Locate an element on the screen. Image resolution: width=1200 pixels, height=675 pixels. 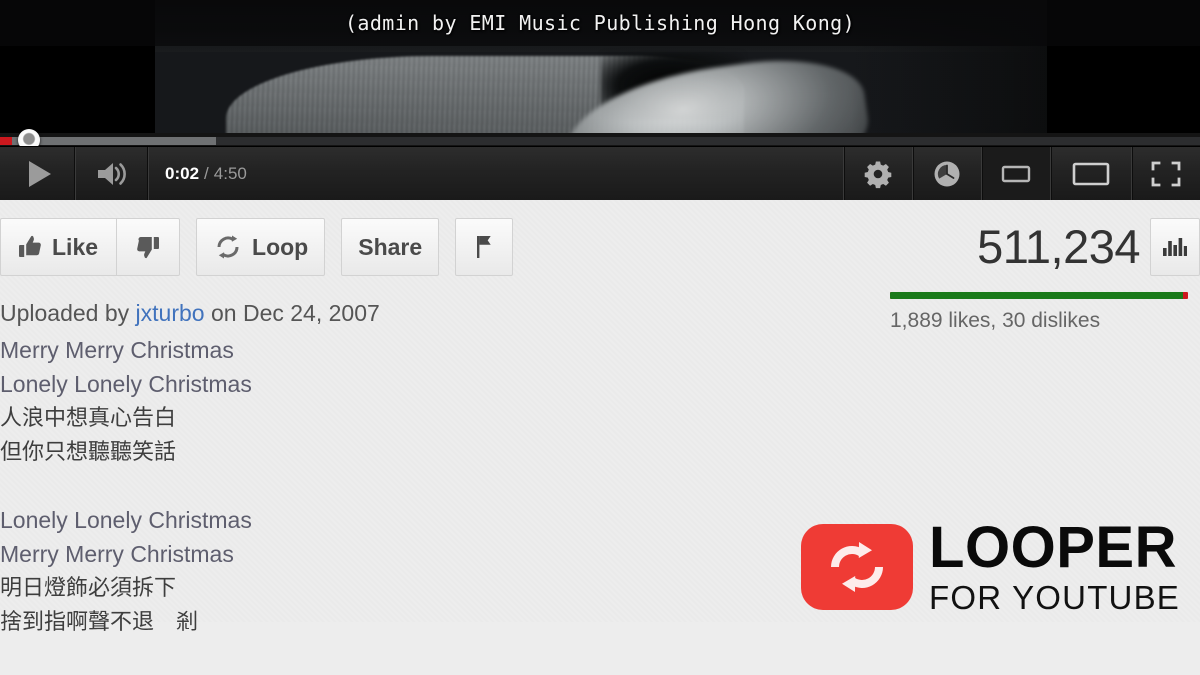
loop-button: Loop is located at coordinates (261, 247).